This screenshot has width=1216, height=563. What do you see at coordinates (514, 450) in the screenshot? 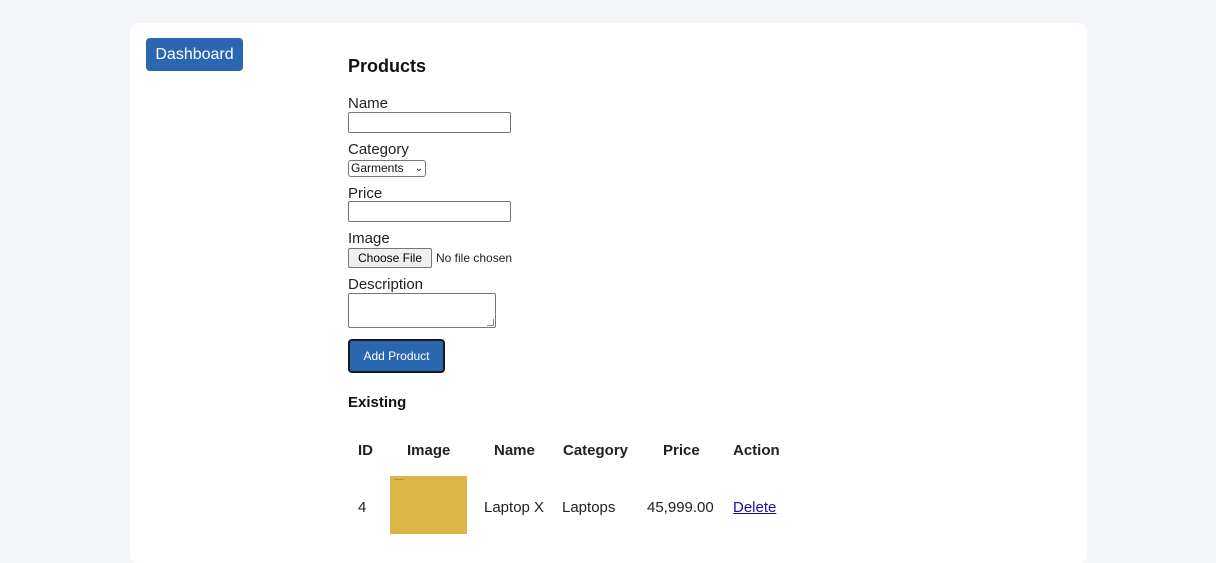
I see `column-header-name: Name` at bounding box center [514, 450].